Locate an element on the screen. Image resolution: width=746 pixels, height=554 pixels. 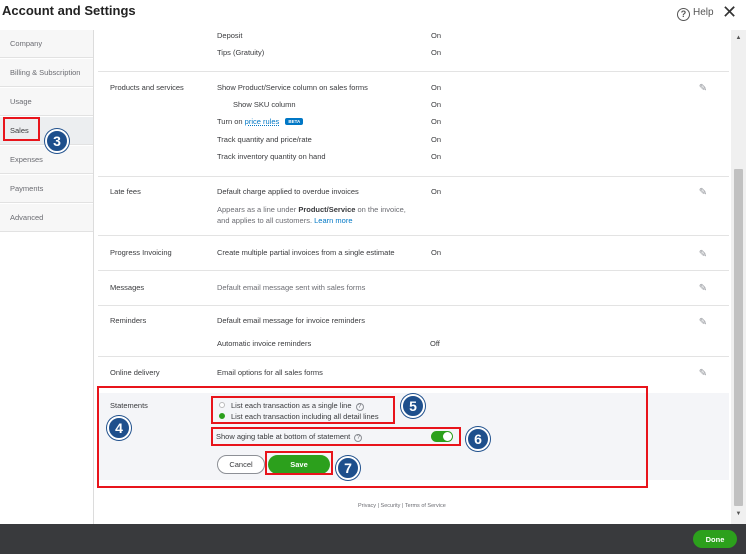
beta-badge: BETA is located at coordinates (294, 121).